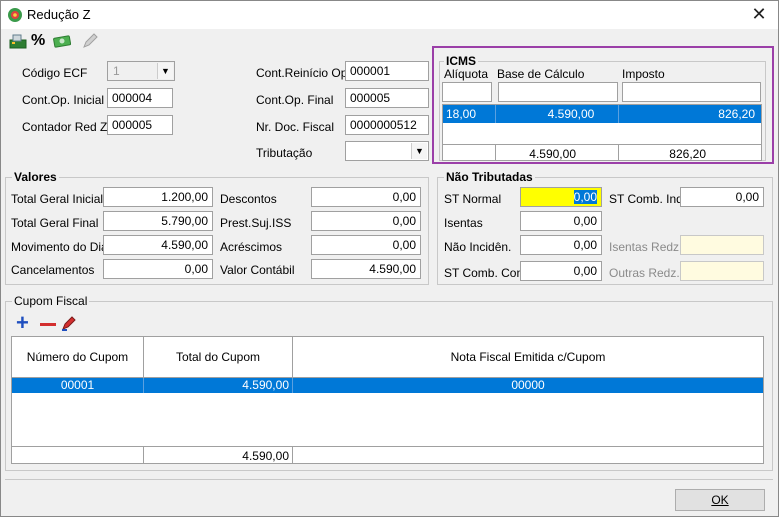 This screenshot has height=517, width=779. Describe the element at coordinates (90, 41) in the screenshot. I see `edit-icon` at that location.